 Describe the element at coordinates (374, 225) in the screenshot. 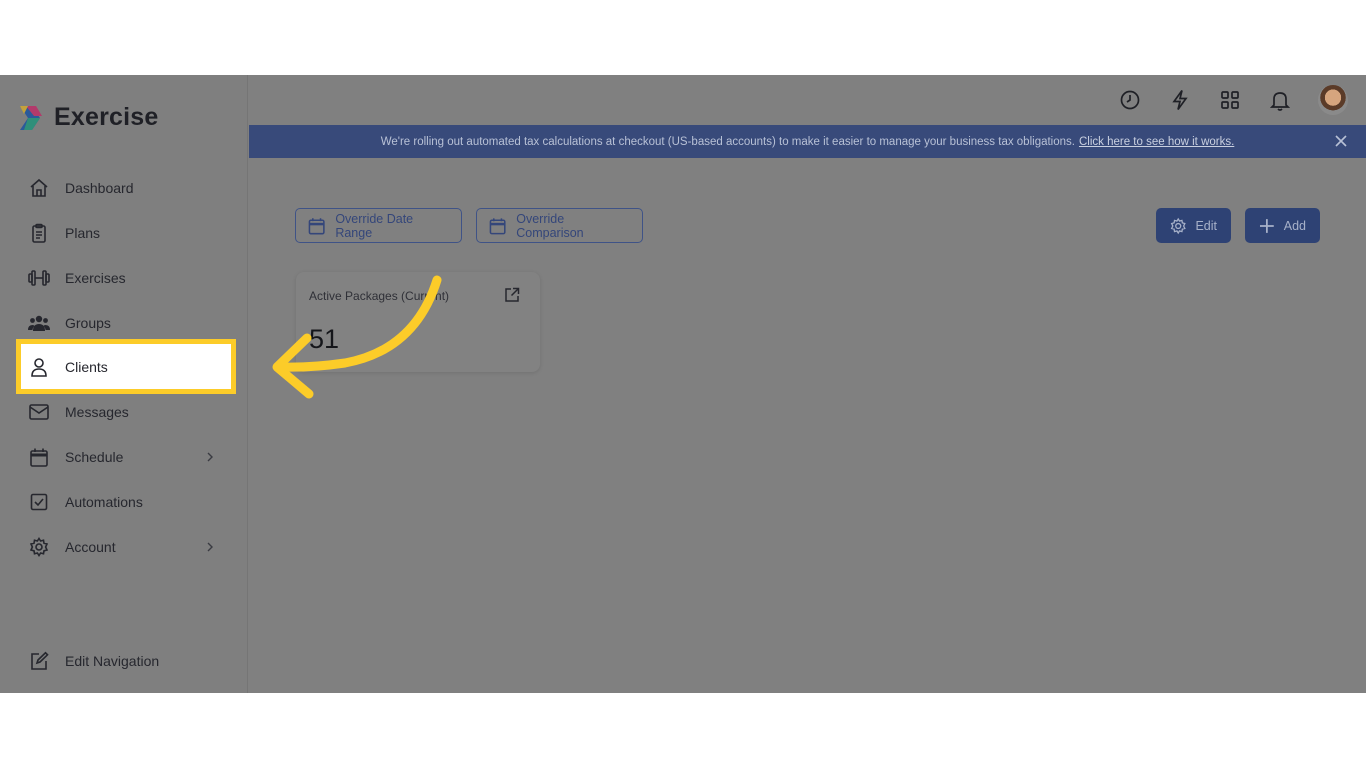

I see `button-label: Override Date Range` at that location.